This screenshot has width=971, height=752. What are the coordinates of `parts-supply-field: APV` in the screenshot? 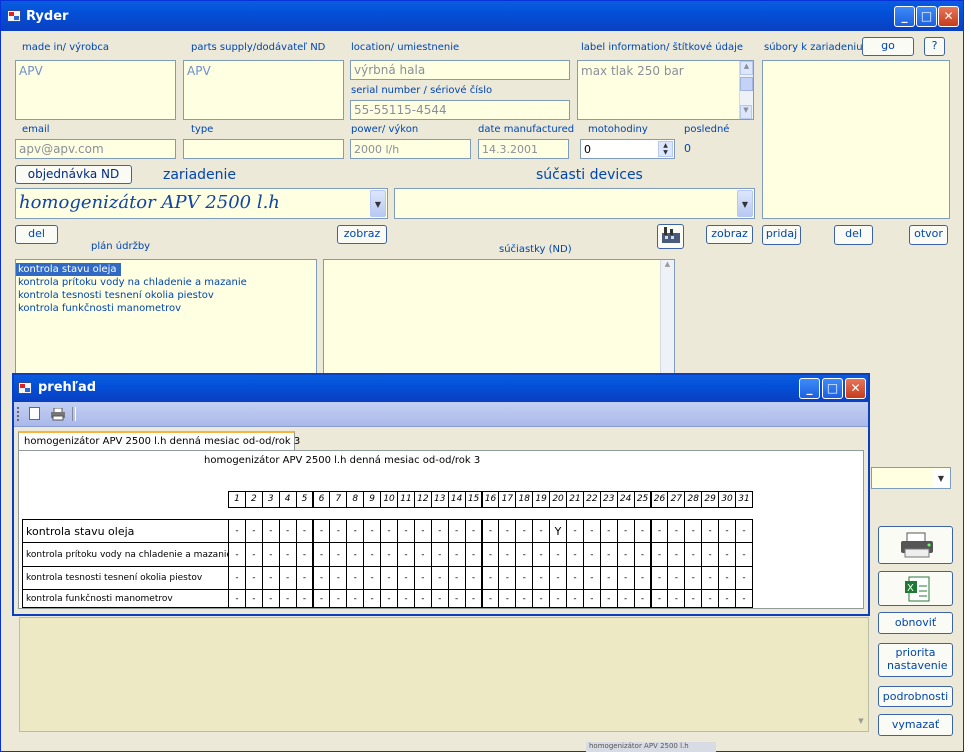 It's located at (263, 90).